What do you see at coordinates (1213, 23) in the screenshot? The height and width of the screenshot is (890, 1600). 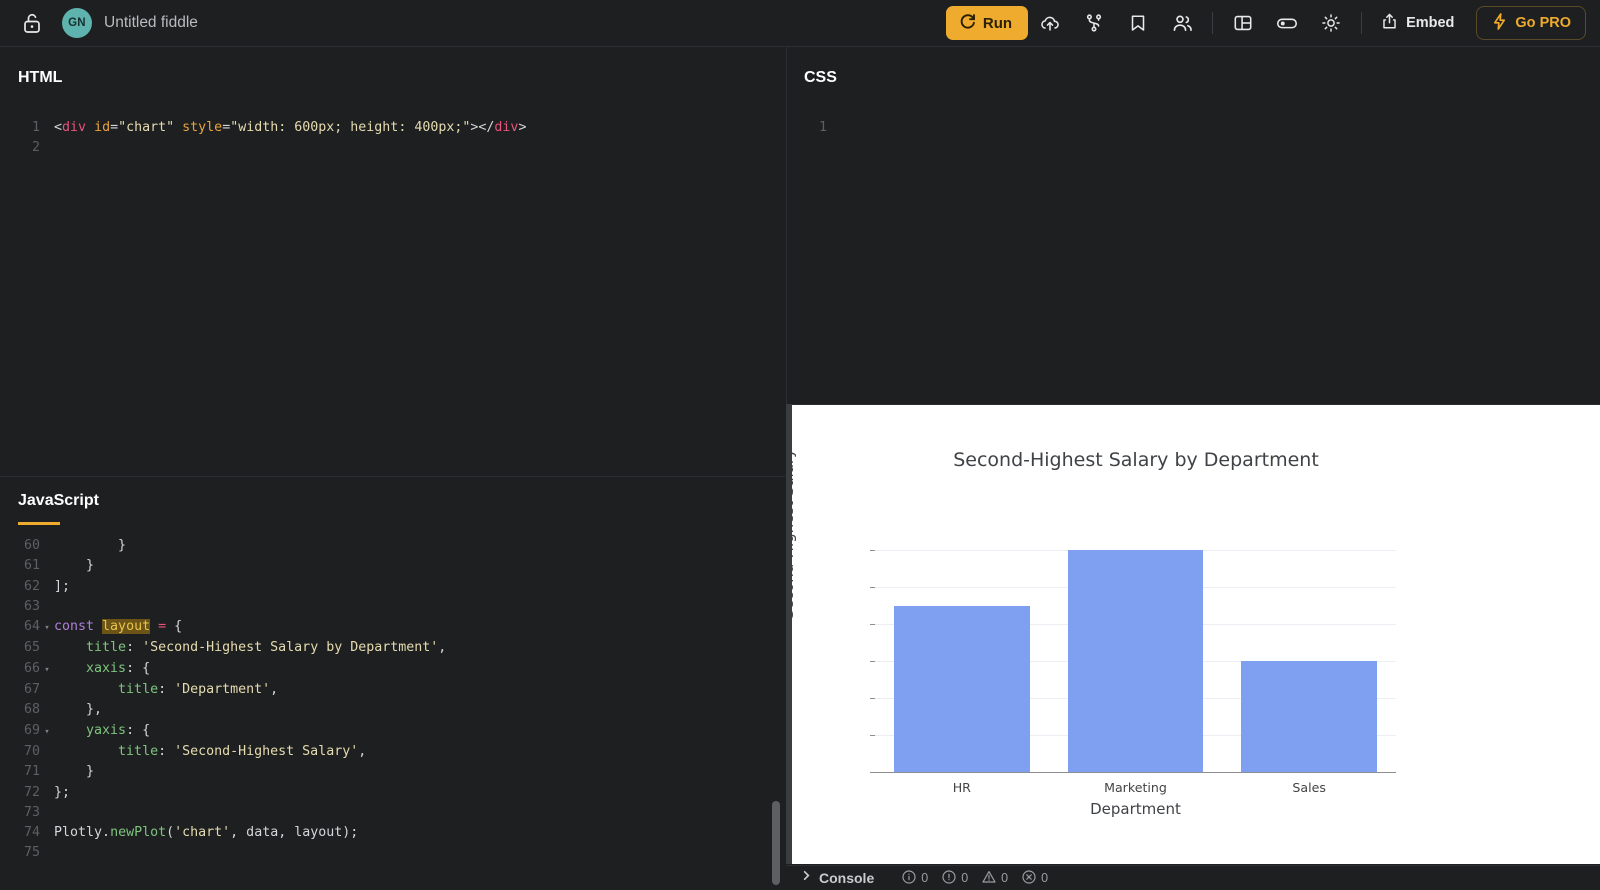 I see `toolbar-divider` at bounding box center [1213, 23].